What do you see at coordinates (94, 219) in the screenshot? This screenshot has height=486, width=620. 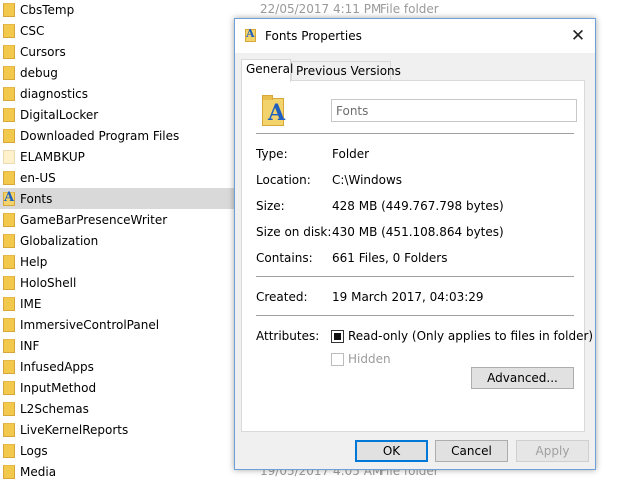 I see `list-item-label: GameBarPresenceWriter` at bounding box center [94, 219].